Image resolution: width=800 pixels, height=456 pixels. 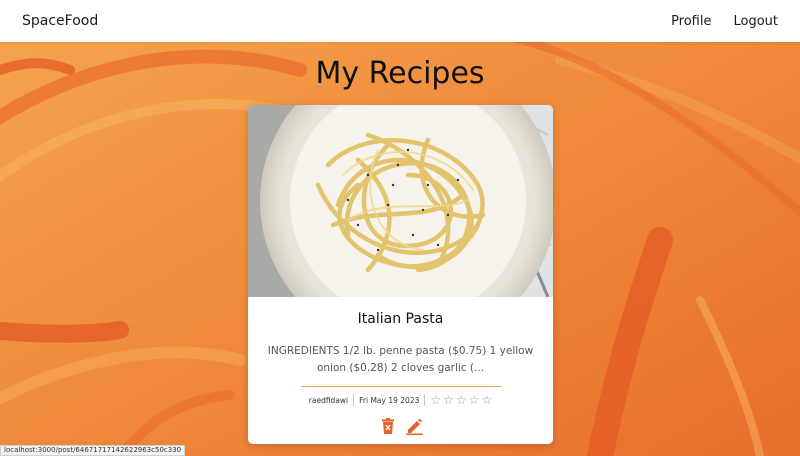 What do you see at coordinates (691, 21) in the screenshot?
I see `nav-link-profile: Profile` at bounding box center [691, 21].